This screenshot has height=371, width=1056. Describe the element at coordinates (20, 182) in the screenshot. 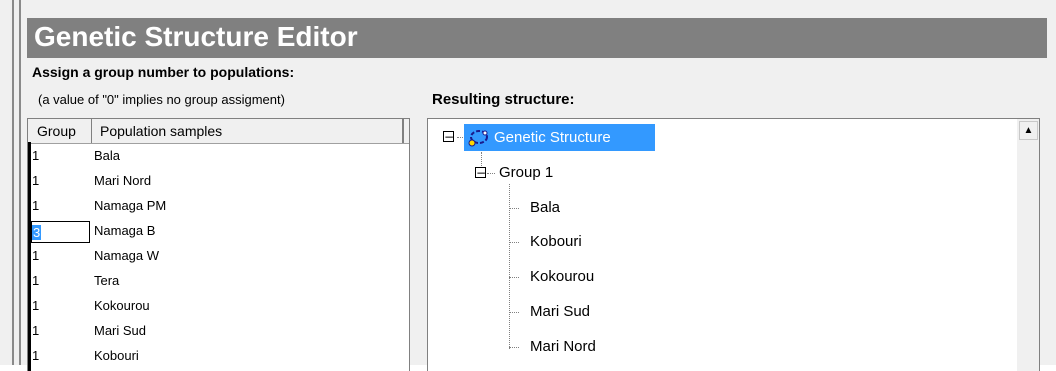

I see `window-border-inner` at that location.